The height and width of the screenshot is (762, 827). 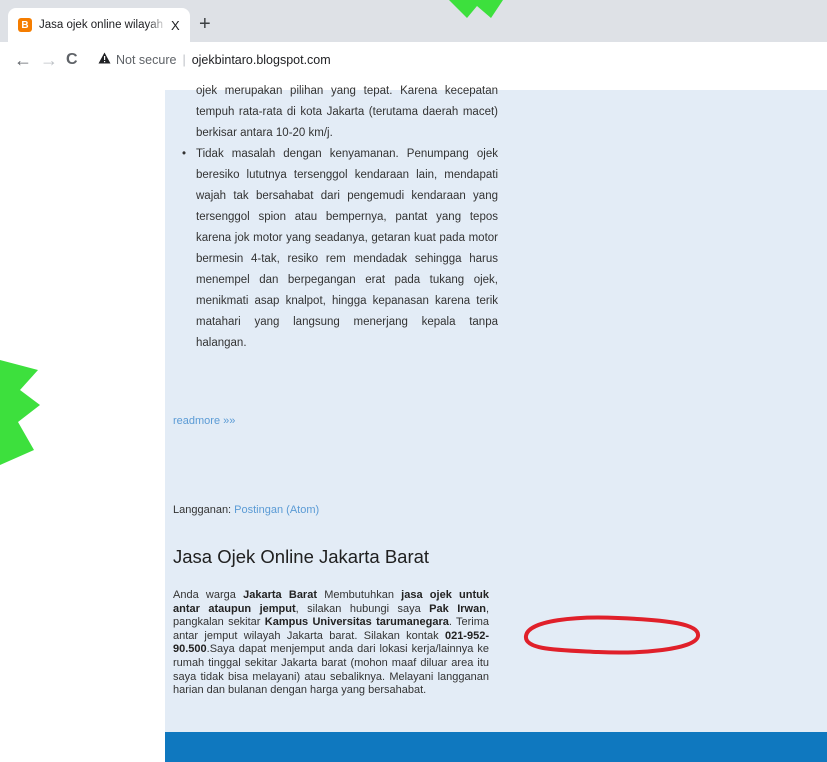 I want to click on atom-feed-link: Postingan (Atom), so click(x=276, y=510).